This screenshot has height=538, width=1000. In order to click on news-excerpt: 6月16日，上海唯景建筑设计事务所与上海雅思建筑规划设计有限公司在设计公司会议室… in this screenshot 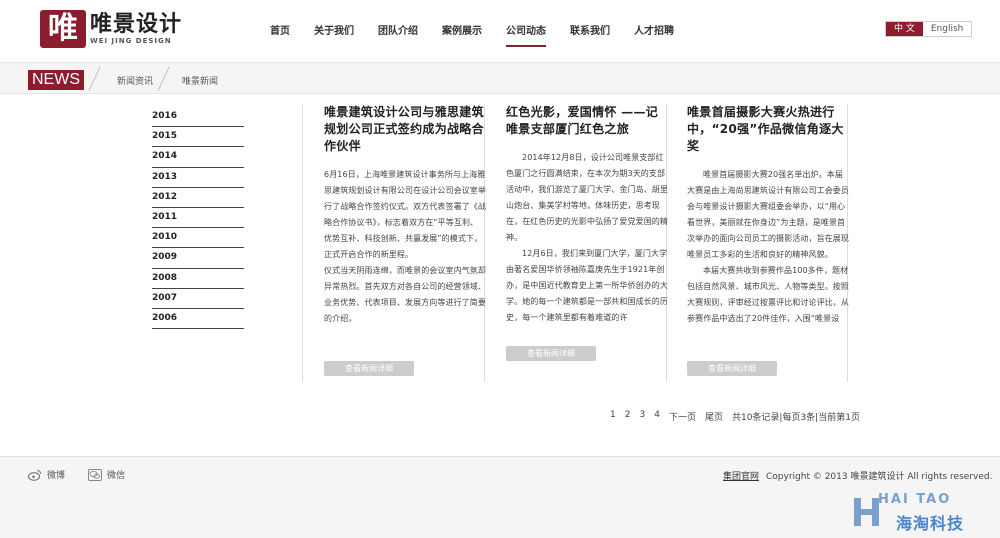, I will do `click(405, 260)`.